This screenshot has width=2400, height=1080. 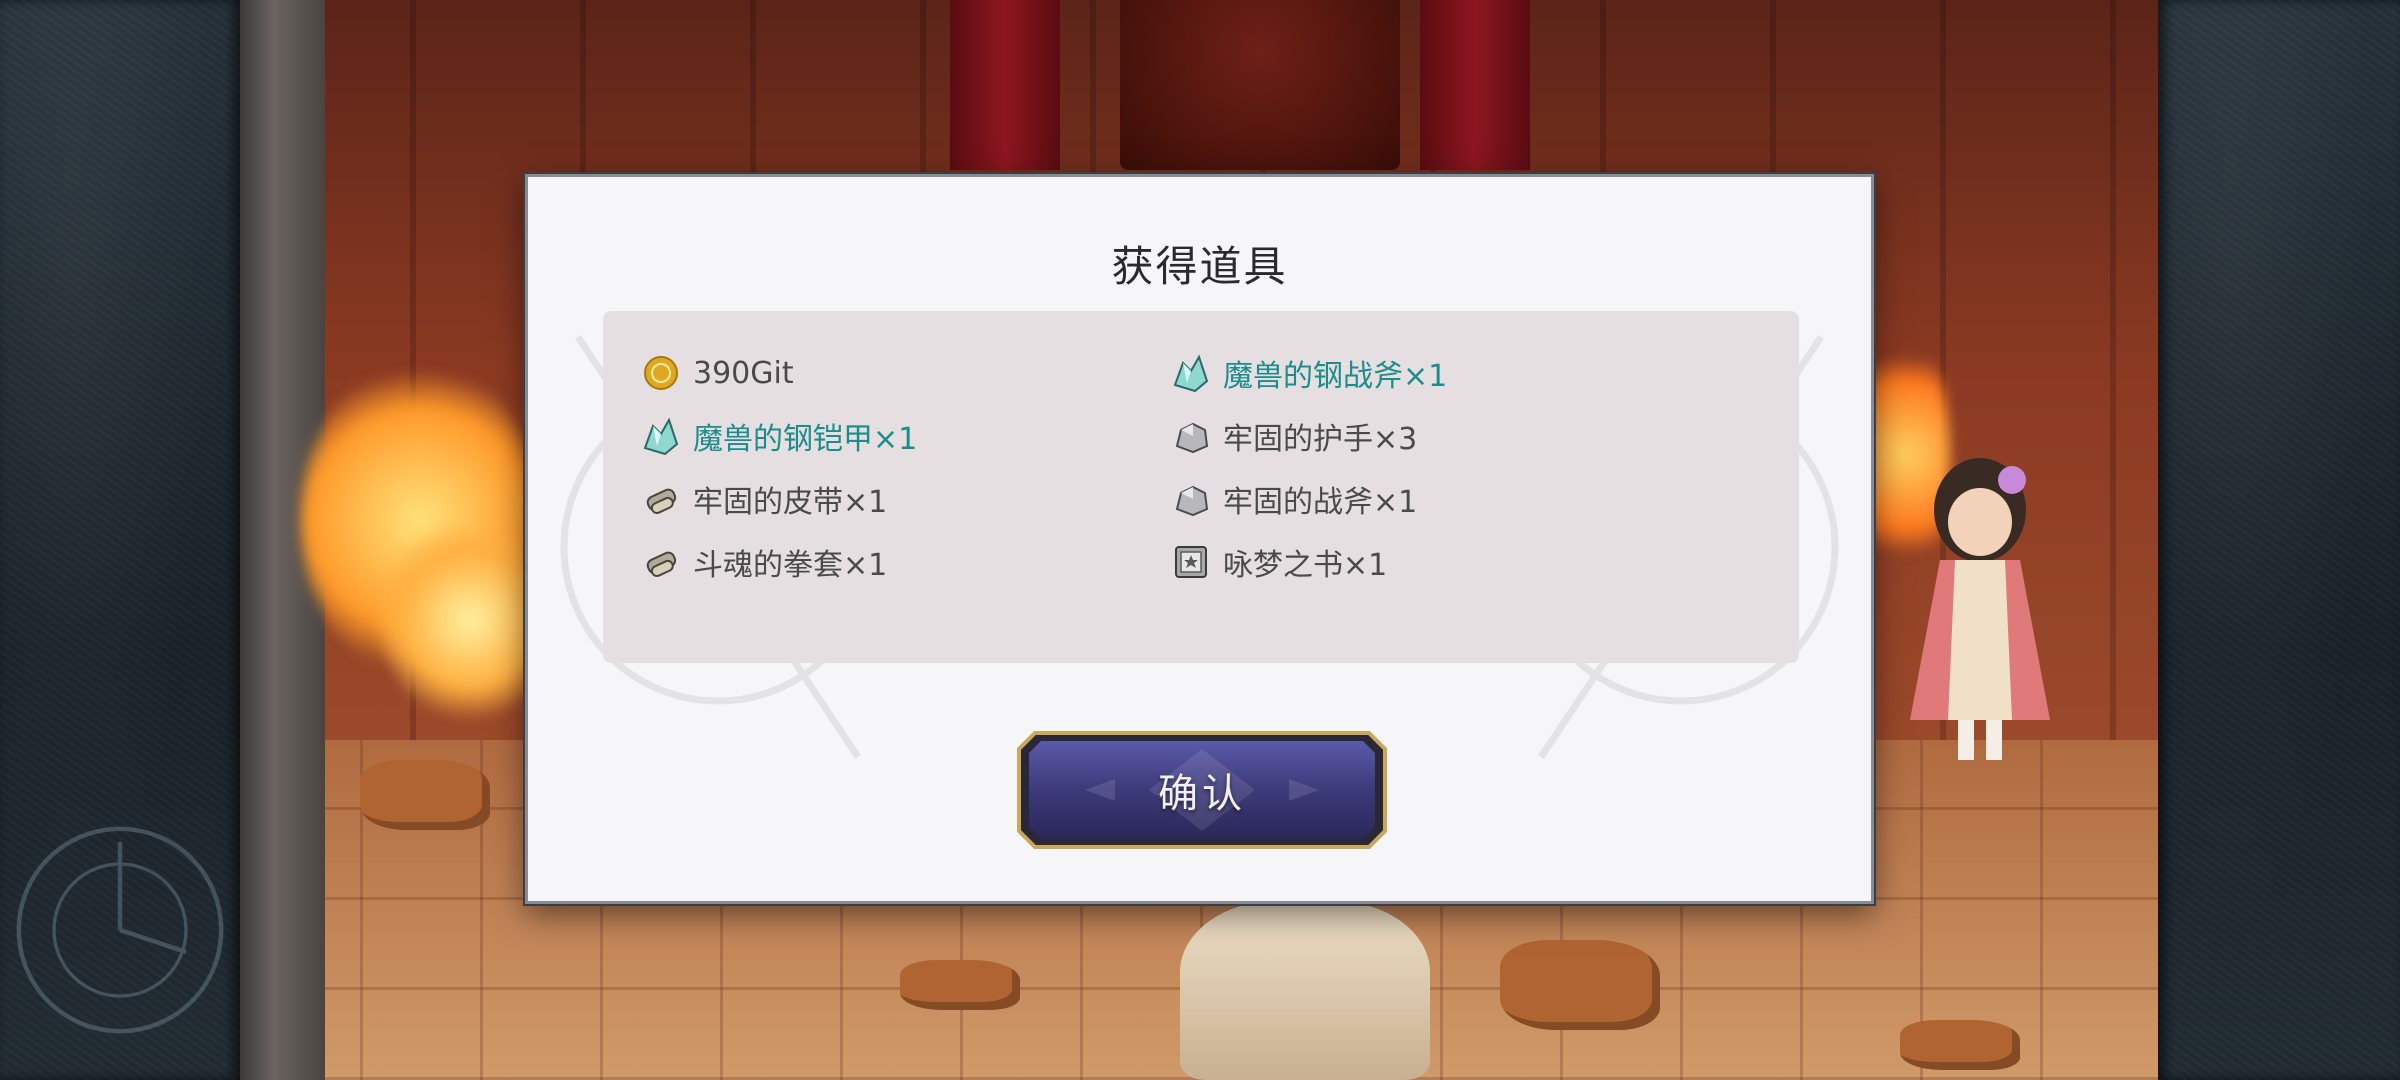 What do you see at coordinates (1320, 439) in the screenshot?
I see `reward-item-label: 牢固的护手×3` at bounding box center [1320, 439].